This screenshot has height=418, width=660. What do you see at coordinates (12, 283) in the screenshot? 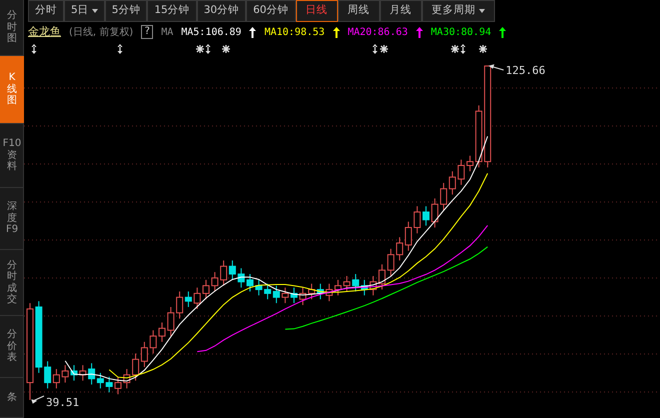
I see `sidebar-tab: 分时成交` at bounding box center [12, 283].